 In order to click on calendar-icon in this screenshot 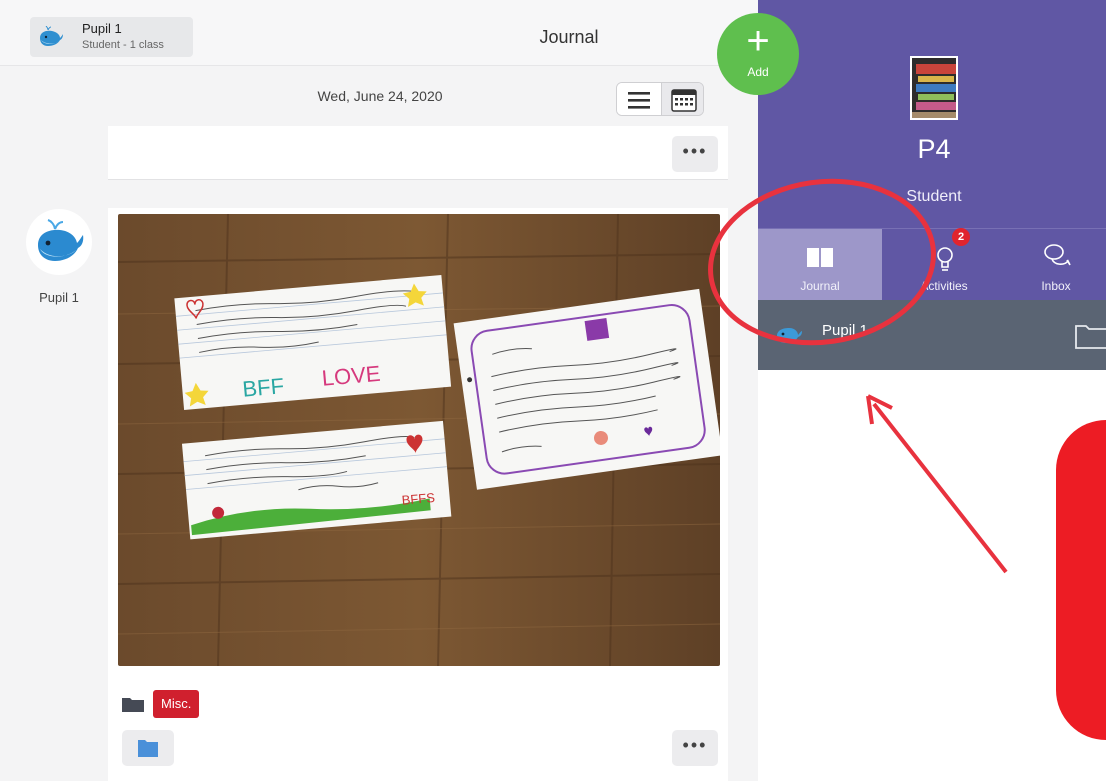, I will do `click(684, 100)`.